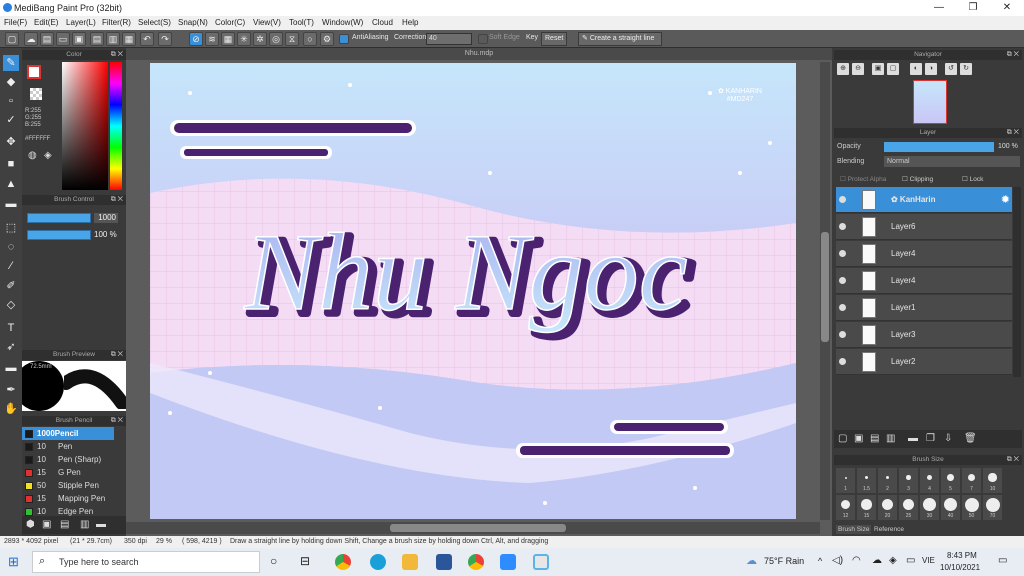  I want to click on rect-tool-icon: ■, so click(11, 164).